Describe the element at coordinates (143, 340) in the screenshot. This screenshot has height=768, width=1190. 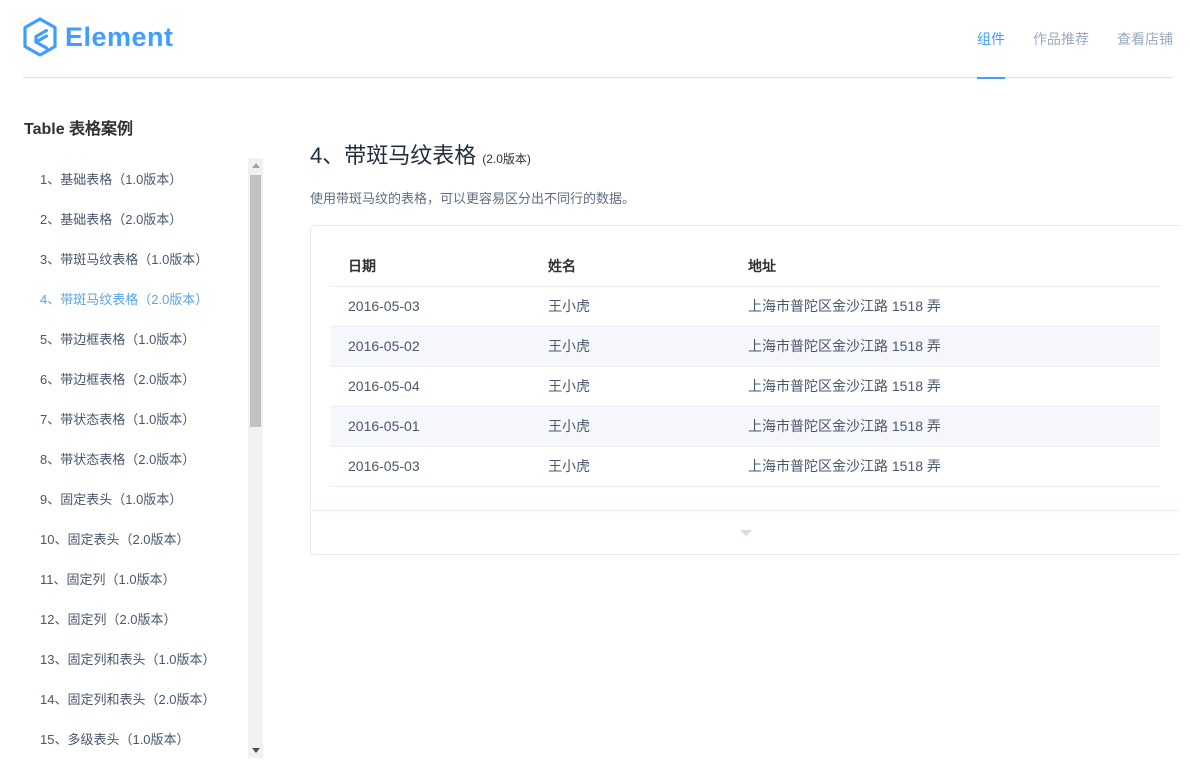
I see `sidebar-item-5: 5、带边框表格（1.0版本）` at that location.